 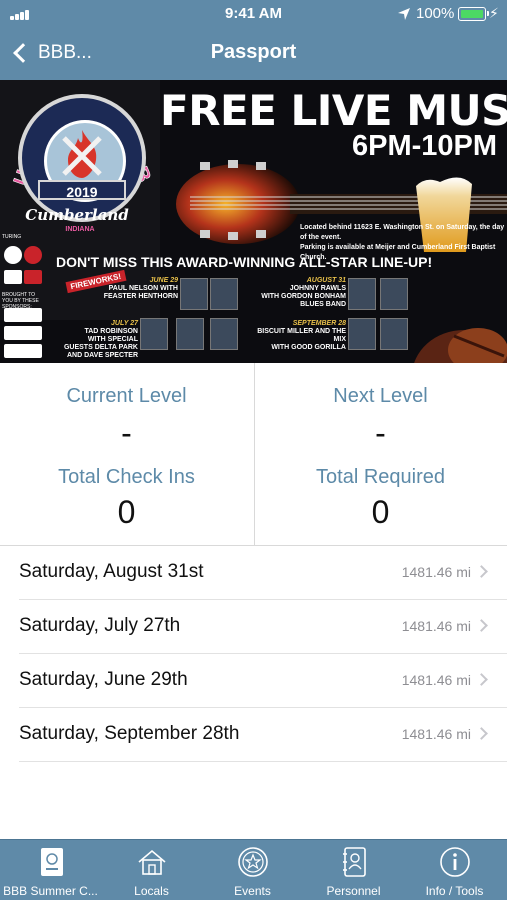 I want to click on tab-bar: BBB Summer C... Locals Events Personnel, so click(x=253, y=869).